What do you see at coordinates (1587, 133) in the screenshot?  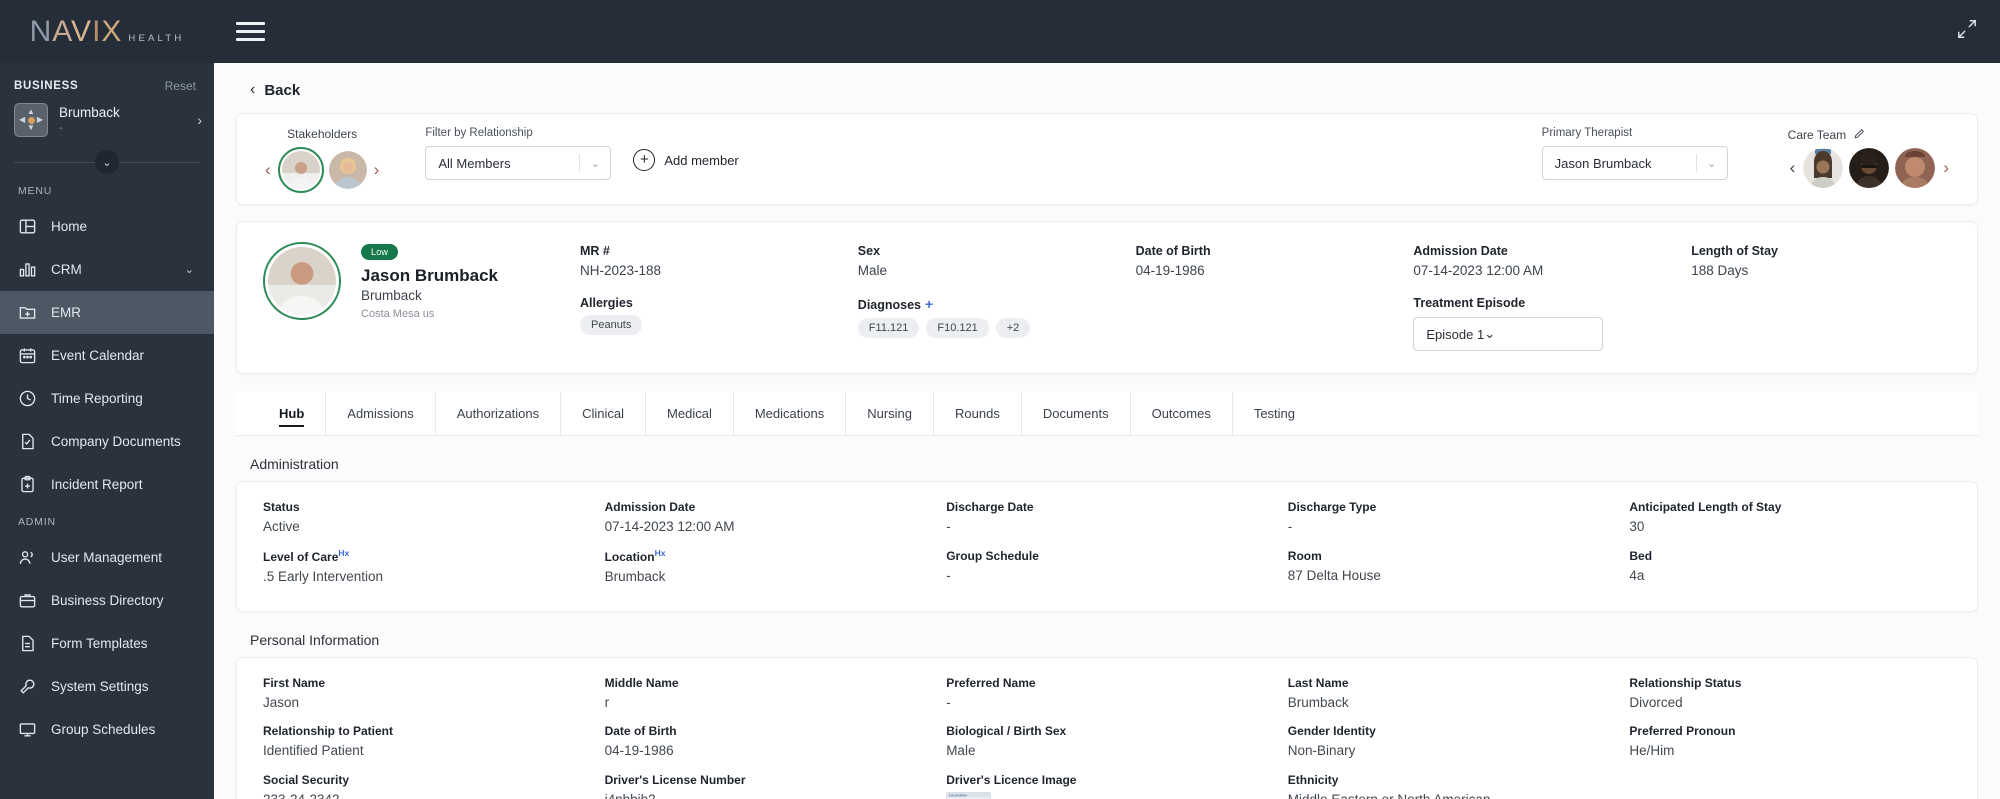 I see `primary-therapist-label: Primary Therapist` at bounding box center [1587, 133].